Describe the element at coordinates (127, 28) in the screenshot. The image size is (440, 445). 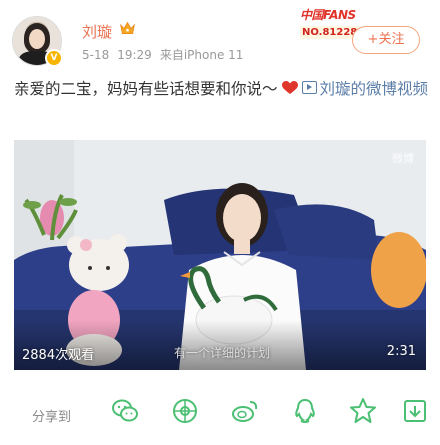
I see `crown-icon` at that location.